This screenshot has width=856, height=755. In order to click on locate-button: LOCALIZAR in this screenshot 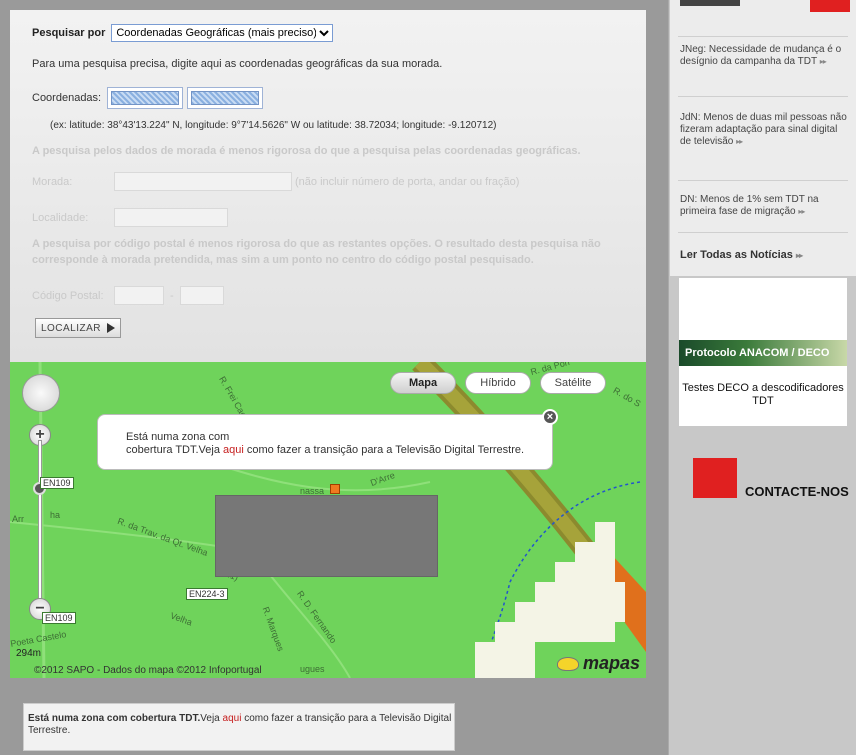, I will do `click(78, 328)`.